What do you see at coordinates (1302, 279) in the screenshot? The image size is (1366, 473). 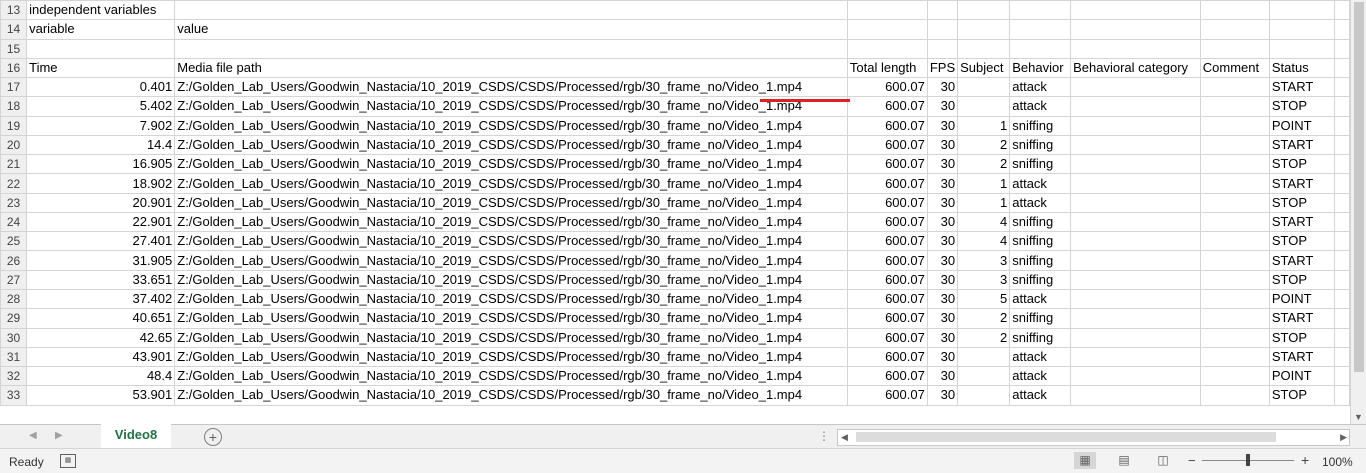 I see `cell: STOP` at bounding box center [1302, 279].